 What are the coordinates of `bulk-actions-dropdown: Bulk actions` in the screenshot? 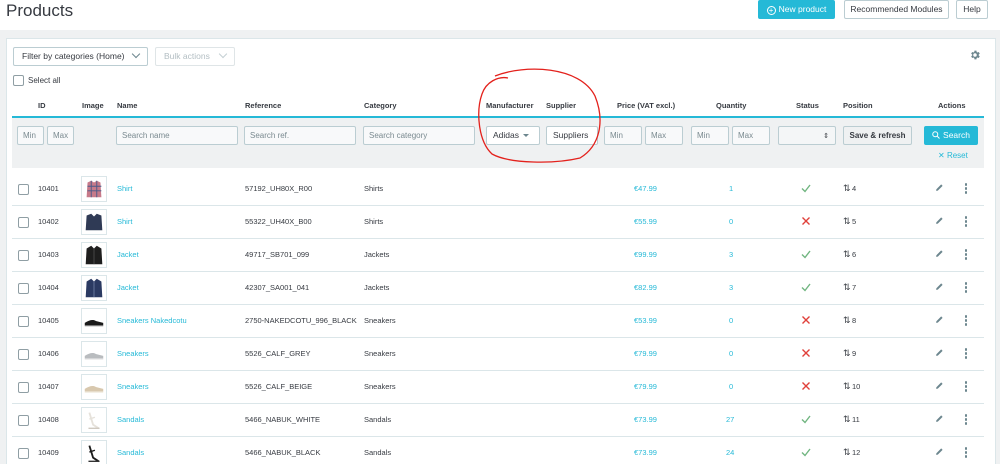 It's located at (195, 56).